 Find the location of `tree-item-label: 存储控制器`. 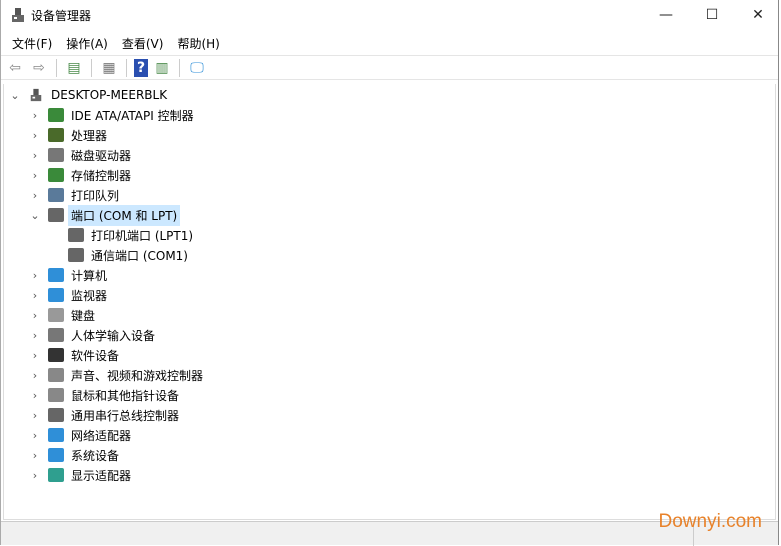

tree-item-label: 存储控制器 is located at coordinates (101, 175).